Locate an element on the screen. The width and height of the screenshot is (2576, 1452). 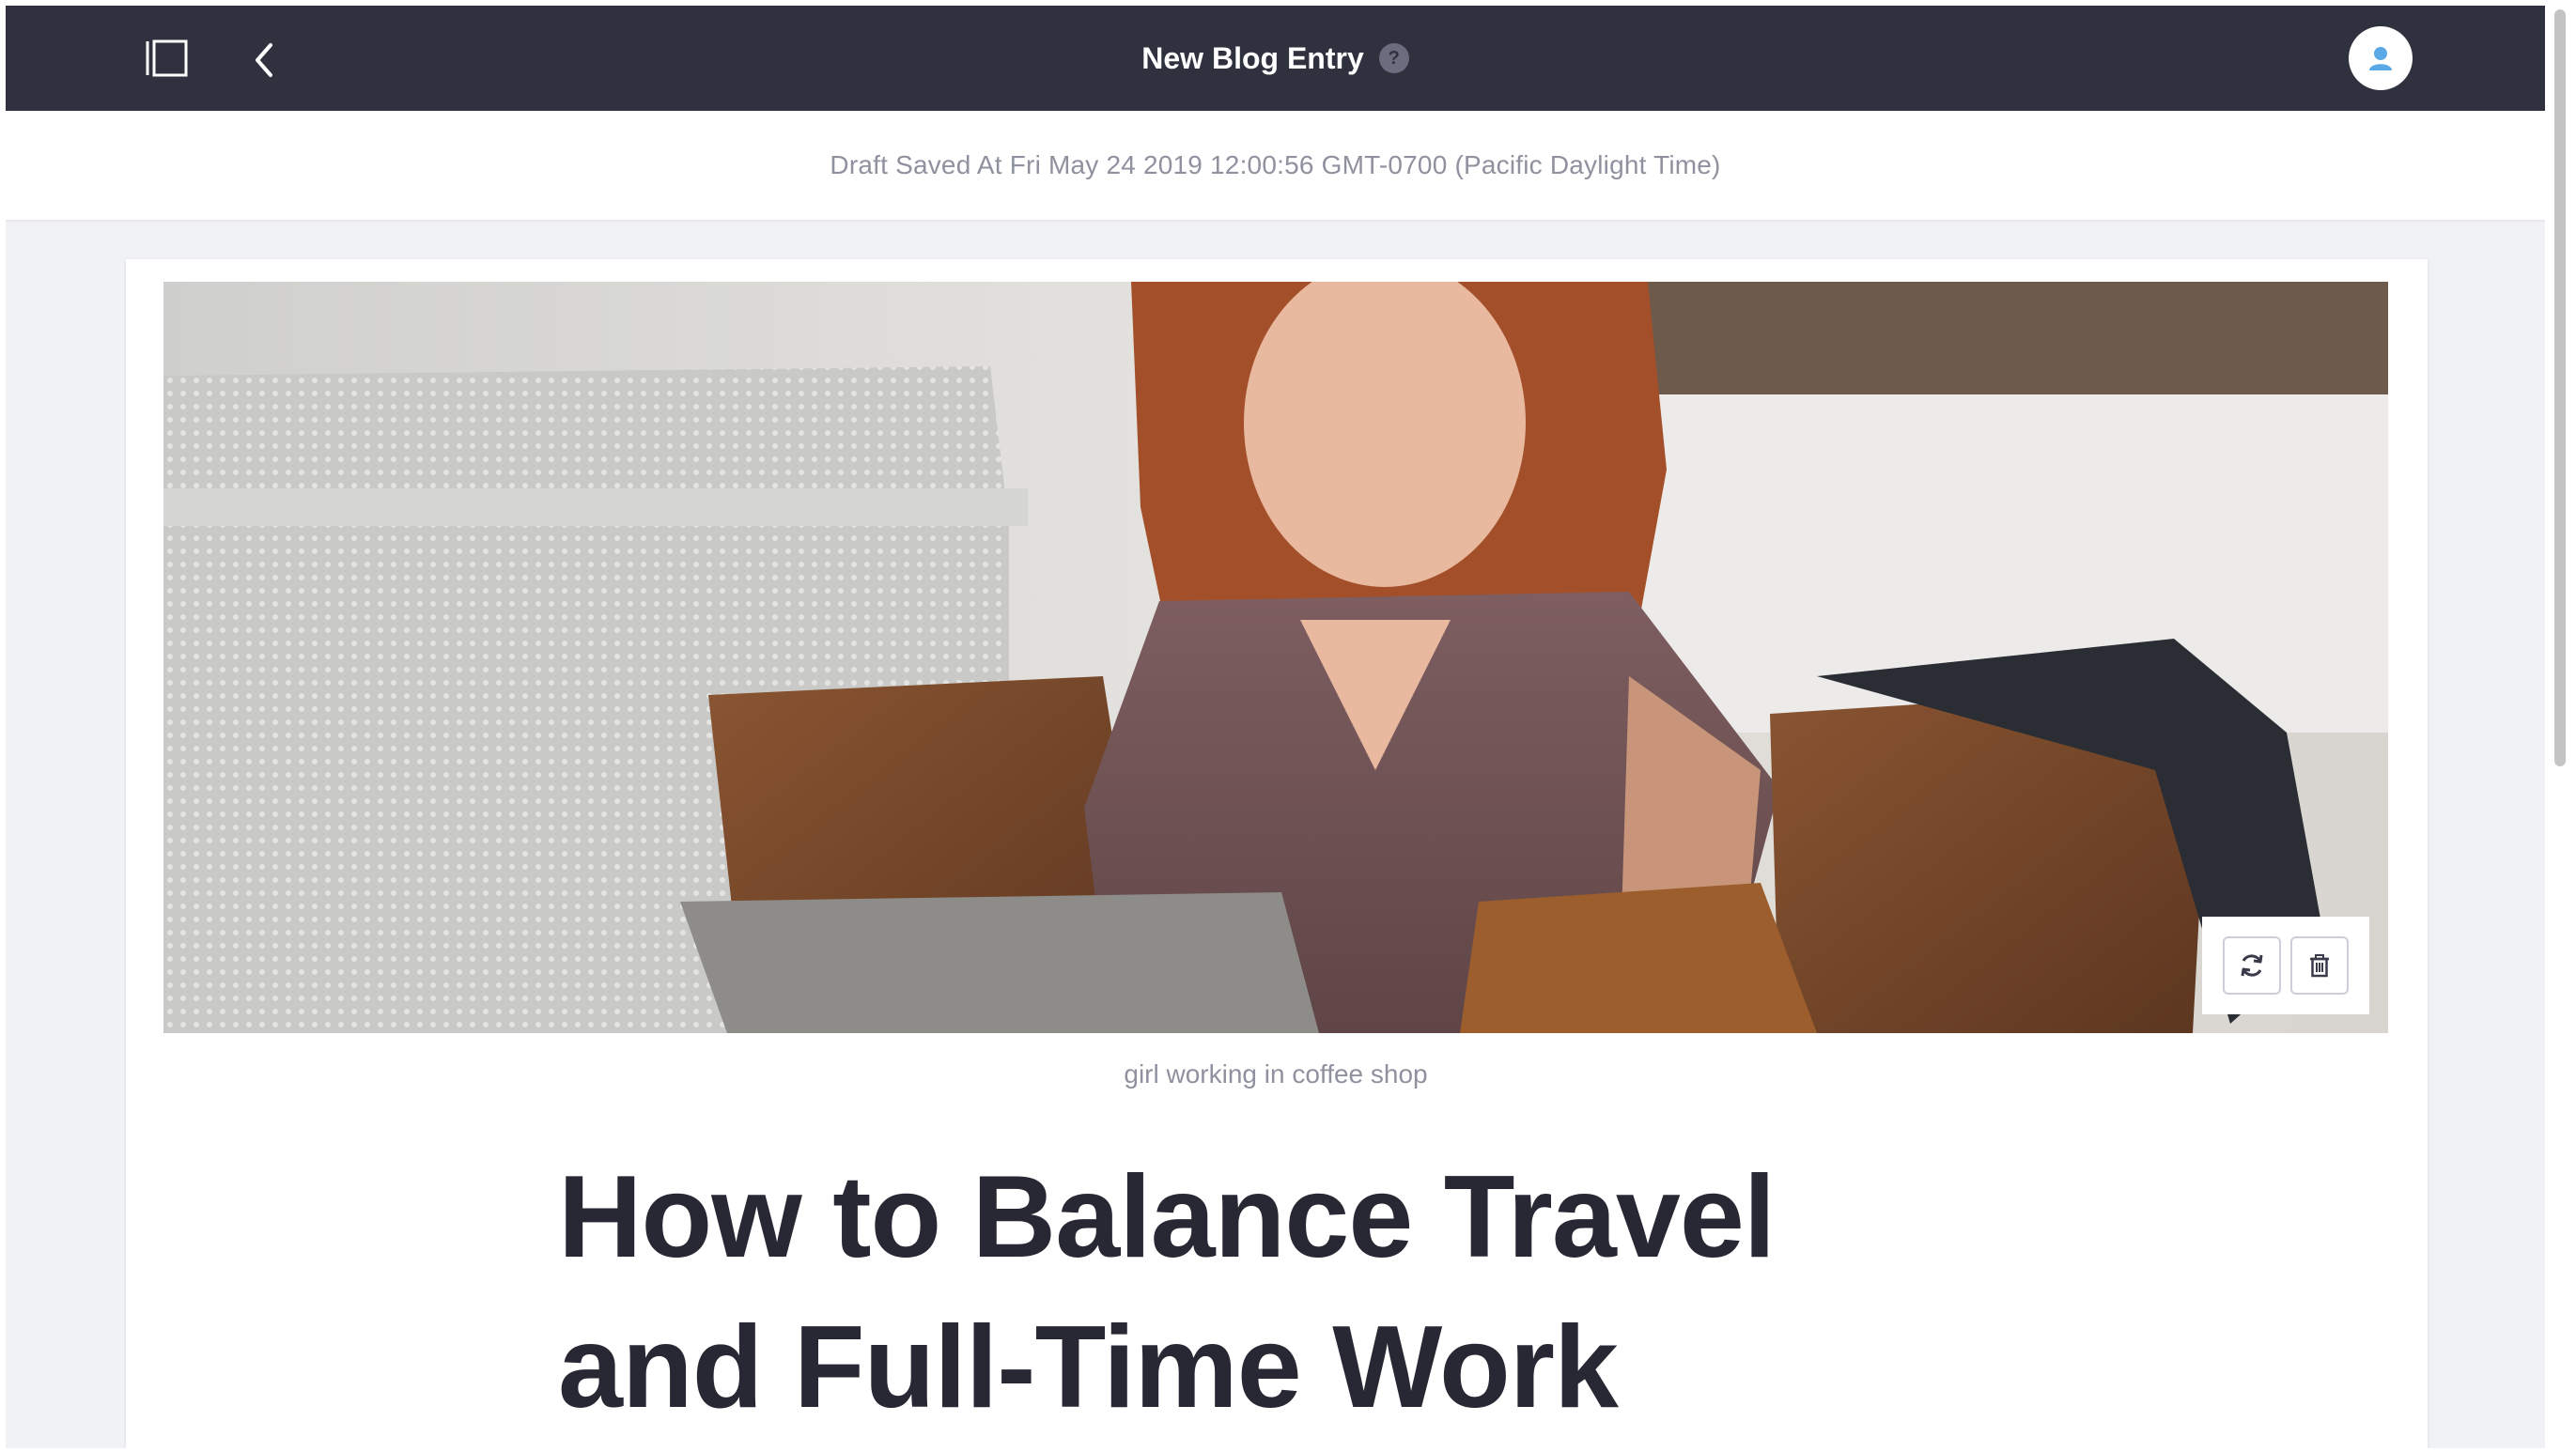
user-icon is located at coordinates (2380, 58).